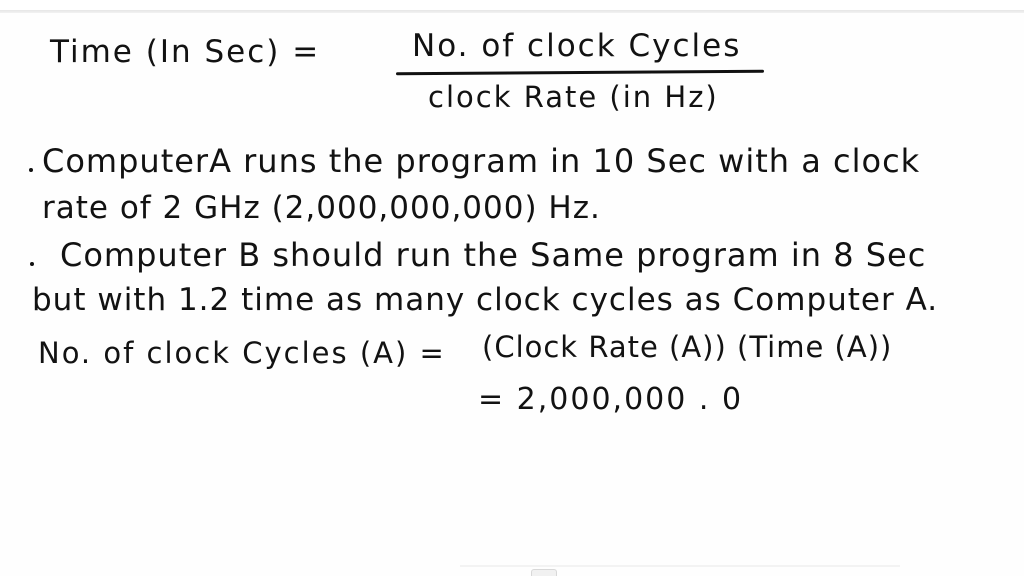 This screenshot has height=576, width=1024. What do you see at coordinates (687, 347) in the screenshot?
I see `calculation-rhs: (Clock Rate (A)) (Time (A))` at bounding box center [687, 347].